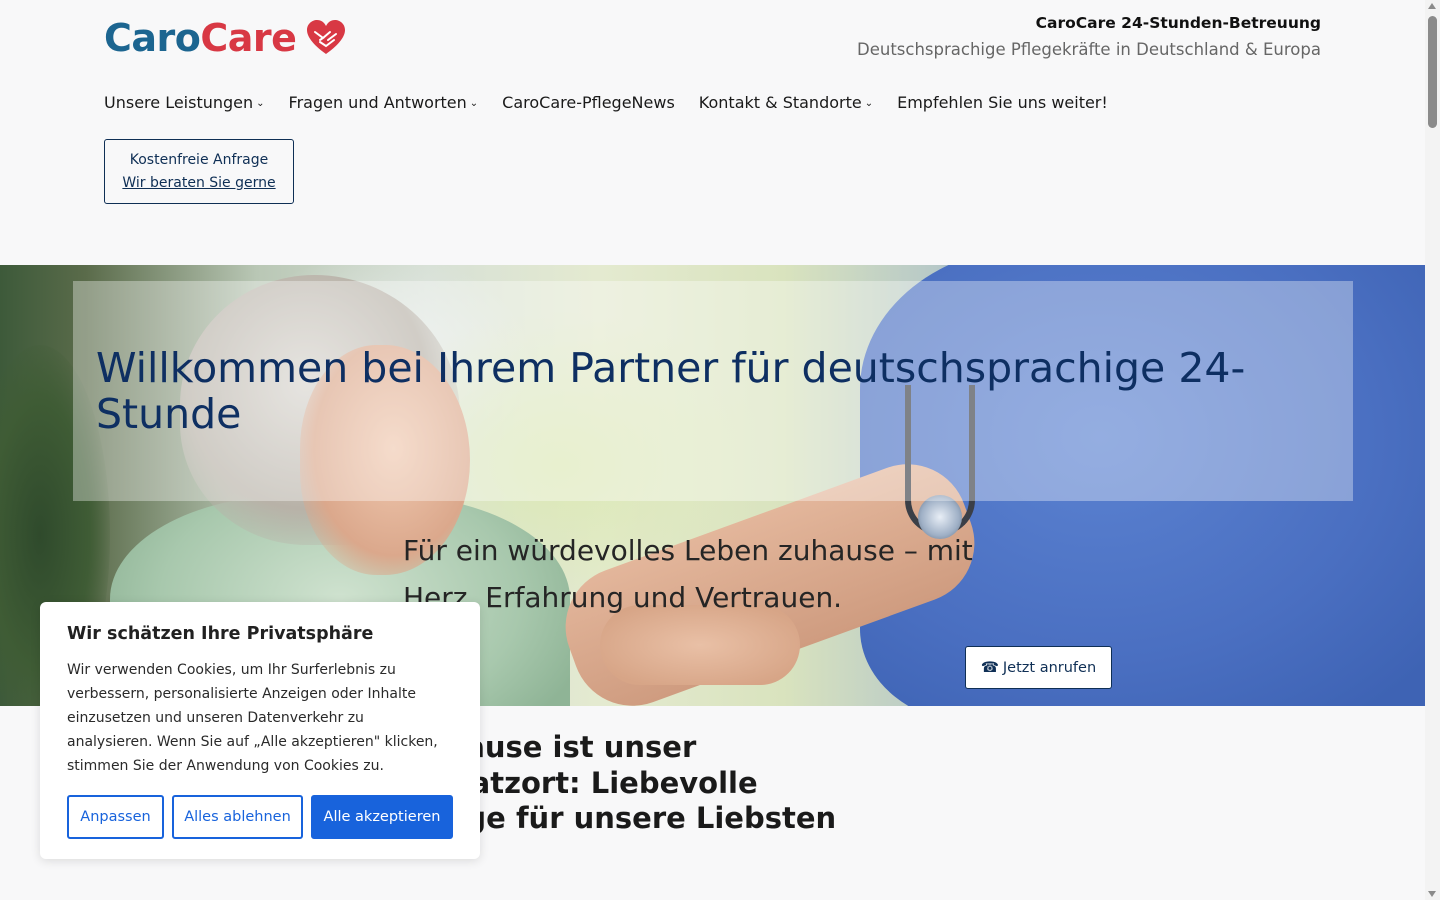 This screenshot has height=900, width=1440. What do you see at coordinates (1432, 450) in the screenshot?
I see `vertical-scrollbar` at bounding box center [1432, 450].